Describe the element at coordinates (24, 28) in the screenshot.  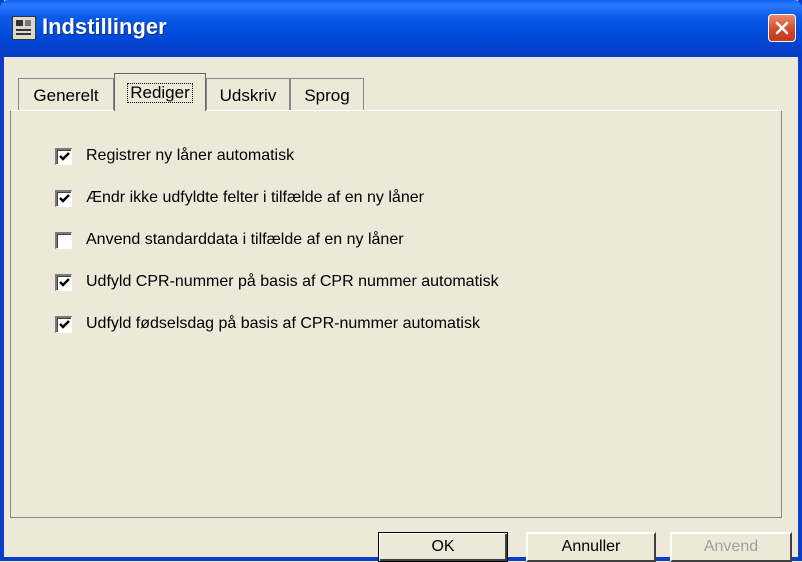
I see `app-icon` at that location.